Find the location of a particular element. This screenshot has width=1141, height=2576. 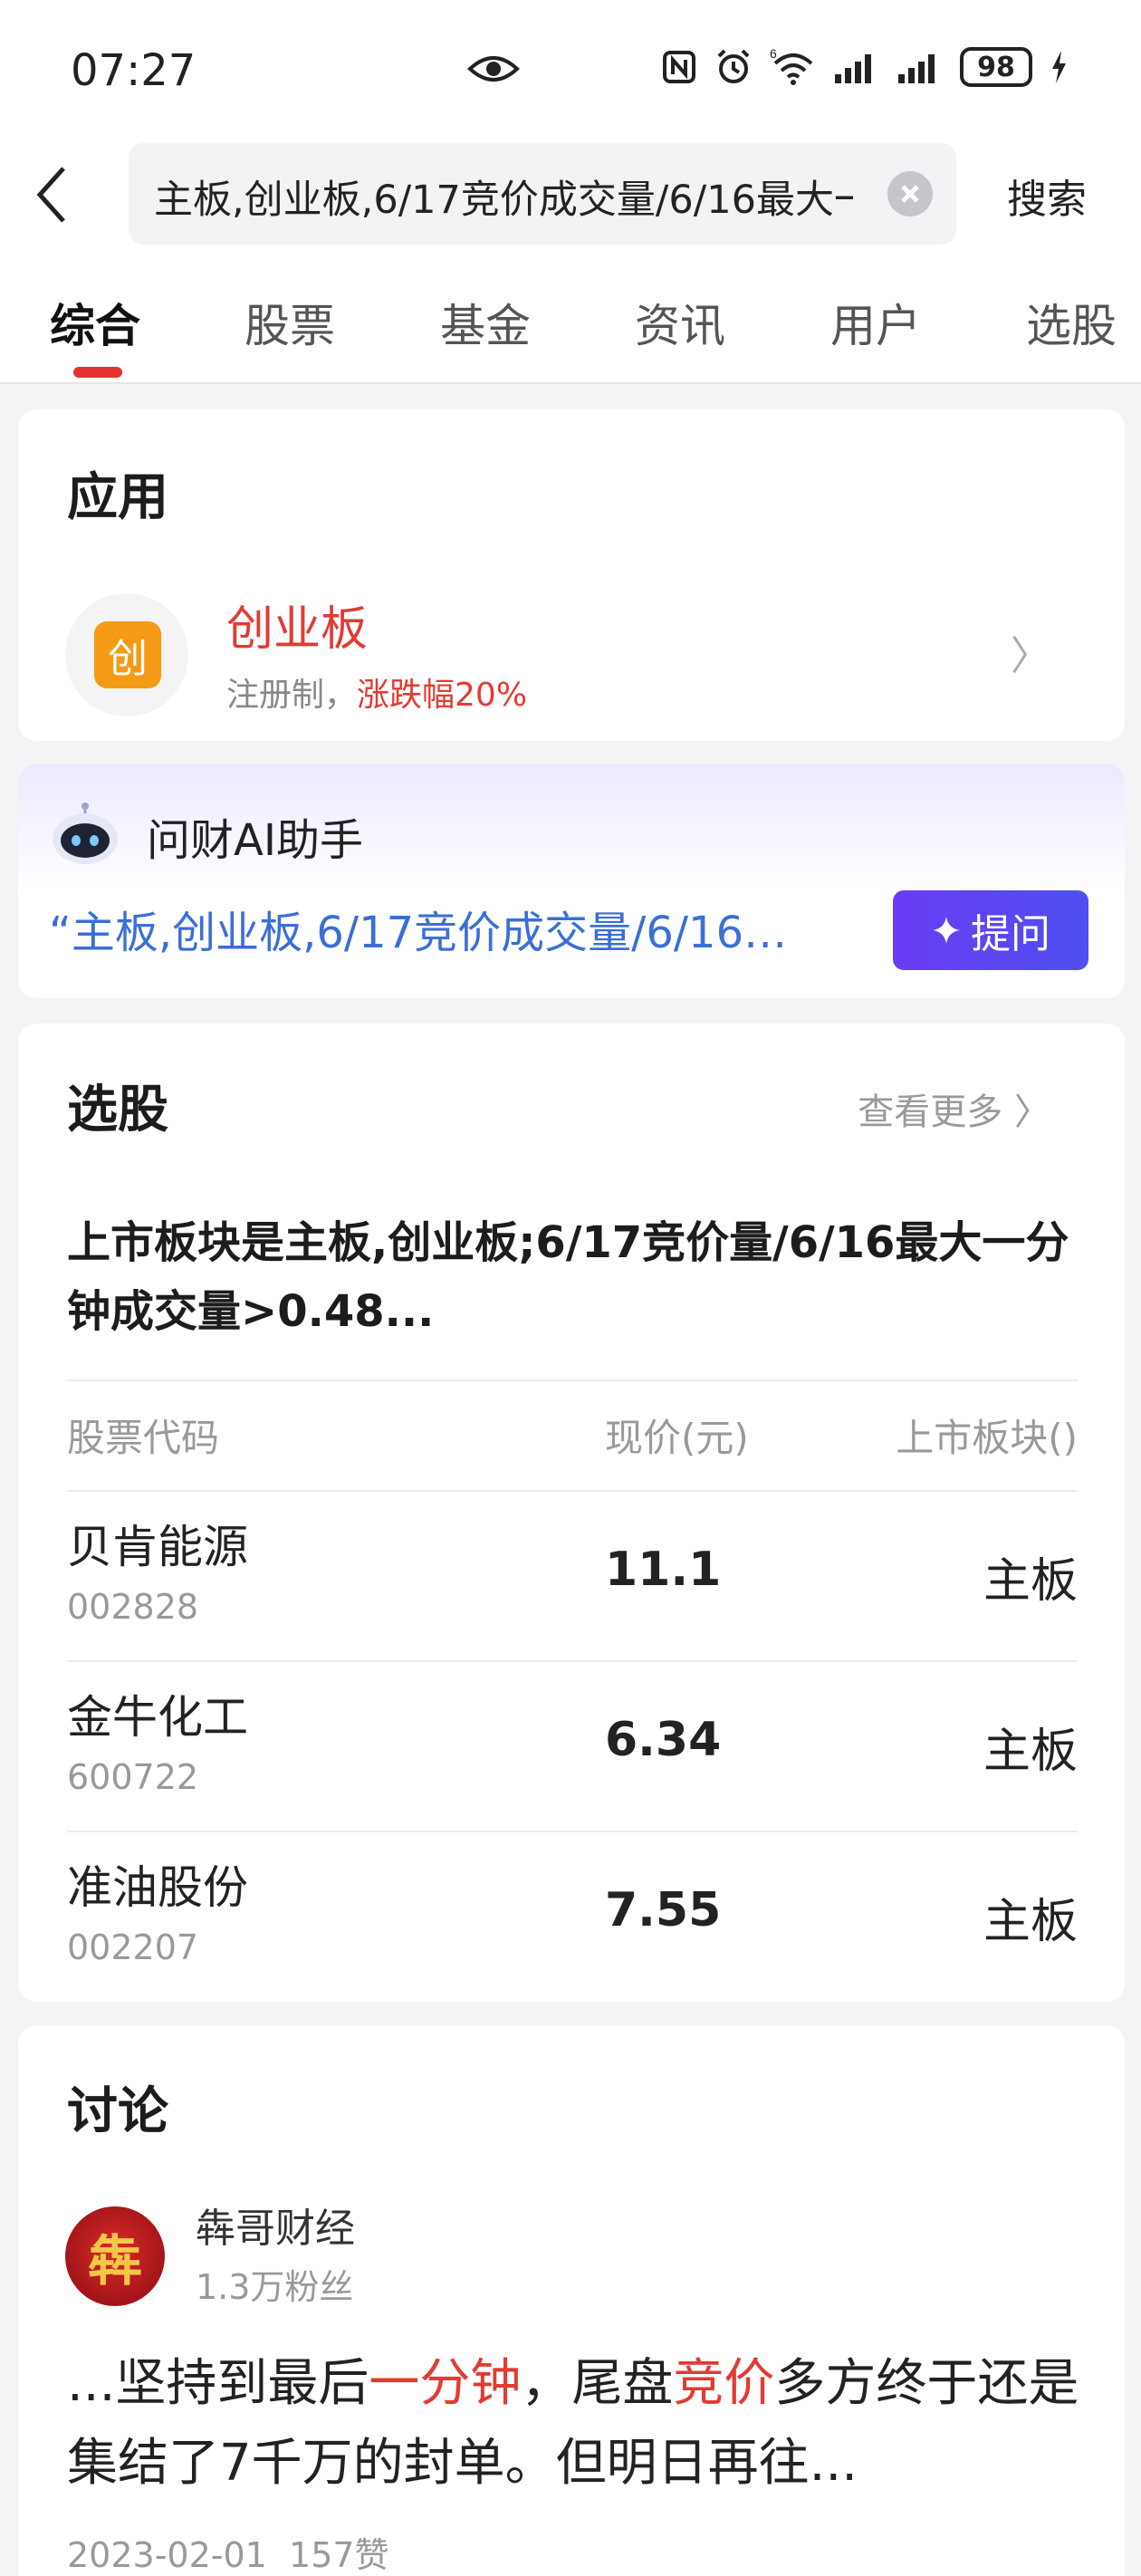

status-icons: 6 98 is located at coordinates (865, 67).